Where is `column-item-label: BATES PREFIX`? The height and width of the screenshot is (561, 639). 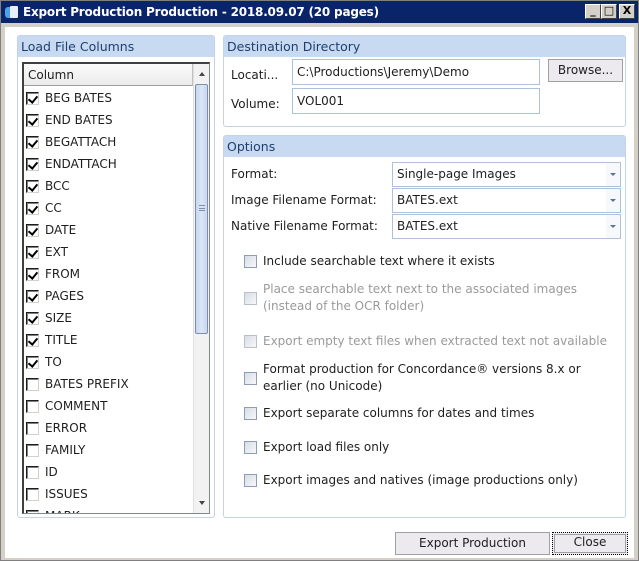
column-item-label: BATES PREFIX is located at coordinates (87, 384).